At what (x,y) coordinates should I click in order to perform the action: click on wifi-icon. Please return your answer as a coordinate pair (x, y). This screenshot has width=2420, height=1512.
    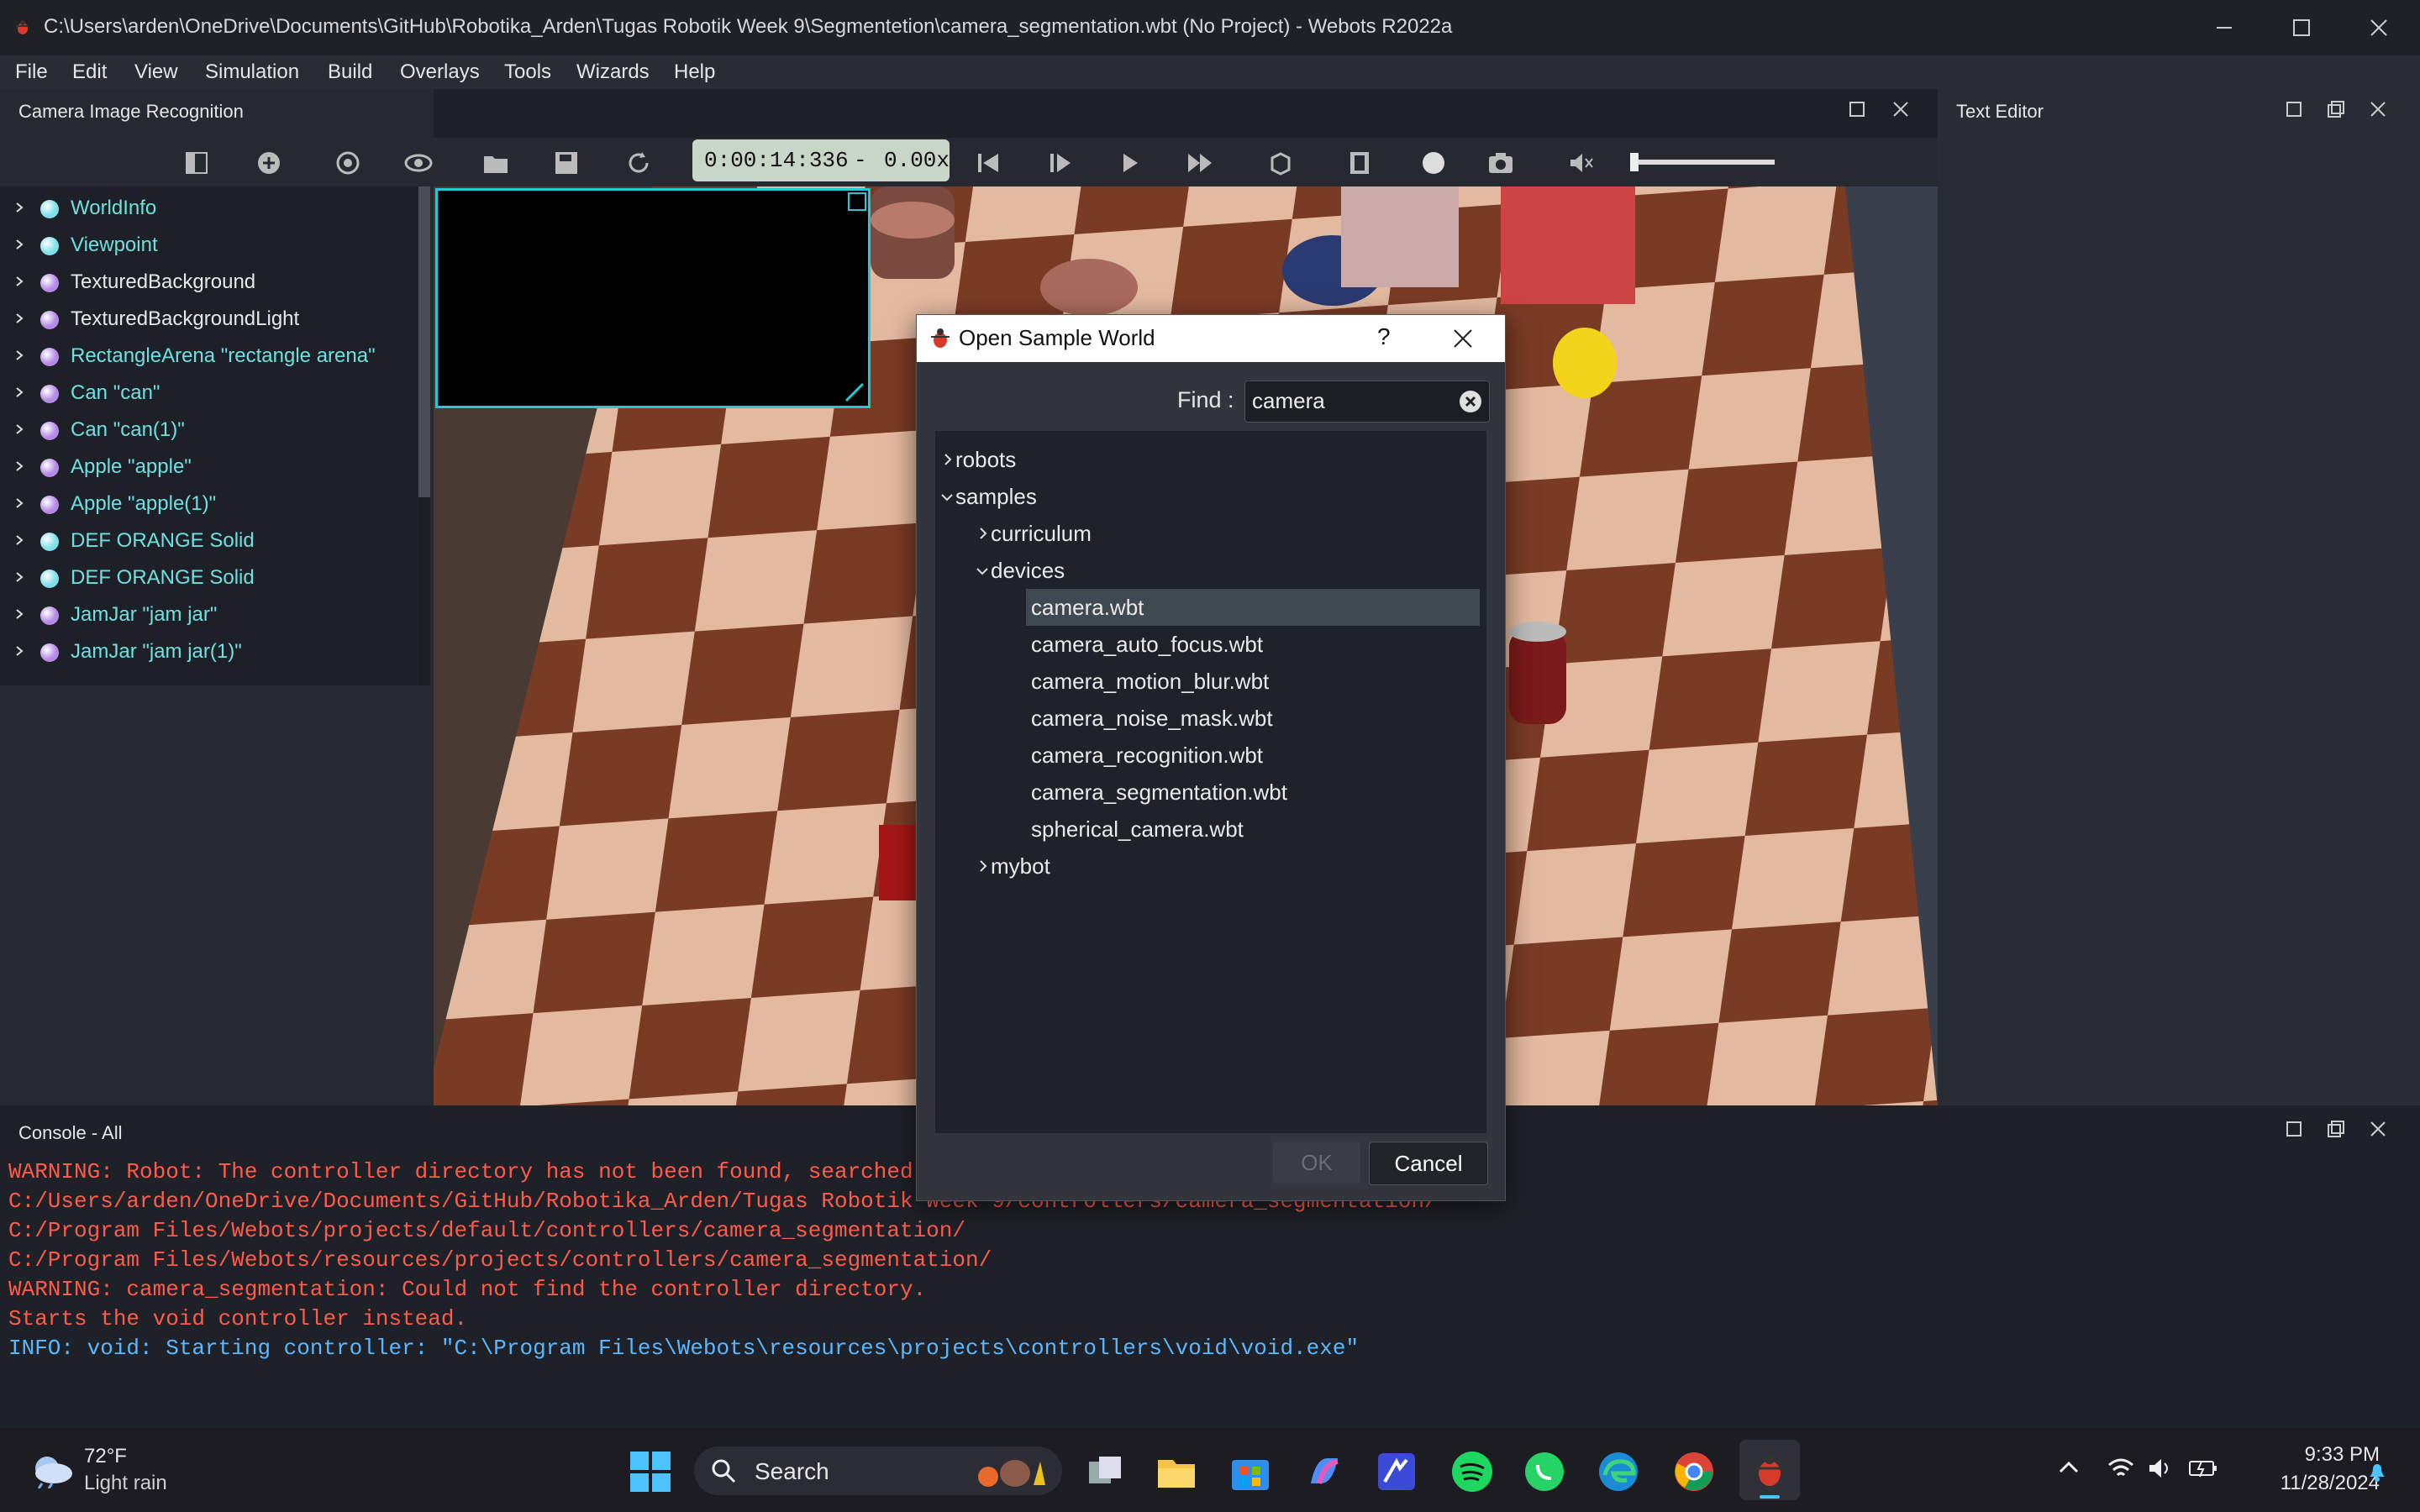
    Looking at the image, I should click on (2120, 1468).